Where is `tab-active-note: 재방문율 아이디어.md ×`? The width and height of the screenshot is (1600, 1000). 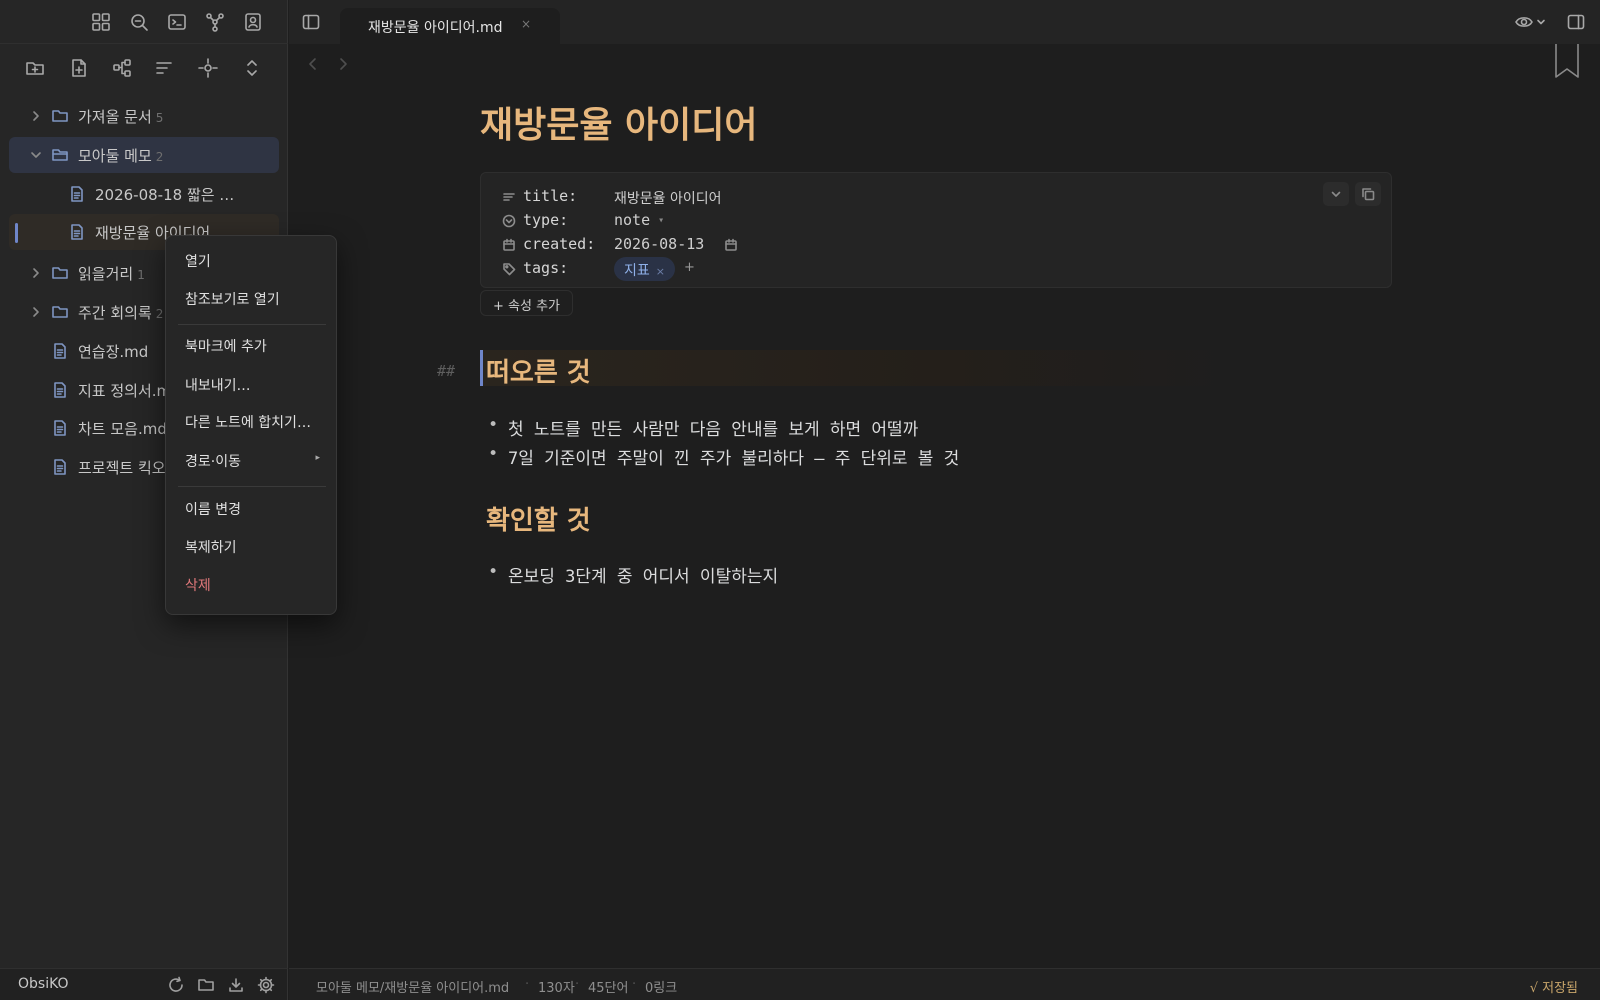 tab-active-note: 재방문율 아이디어.md × is located at coordinates (450, 26).